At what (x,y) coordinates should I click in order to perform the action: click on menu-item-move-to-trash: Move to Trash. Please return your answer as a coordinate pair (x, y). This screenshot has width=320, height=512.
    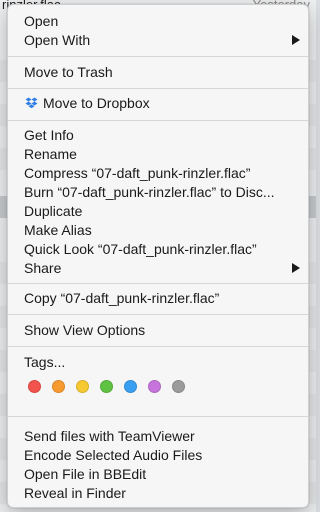
    Looking at the image, I should click on (158, 72).